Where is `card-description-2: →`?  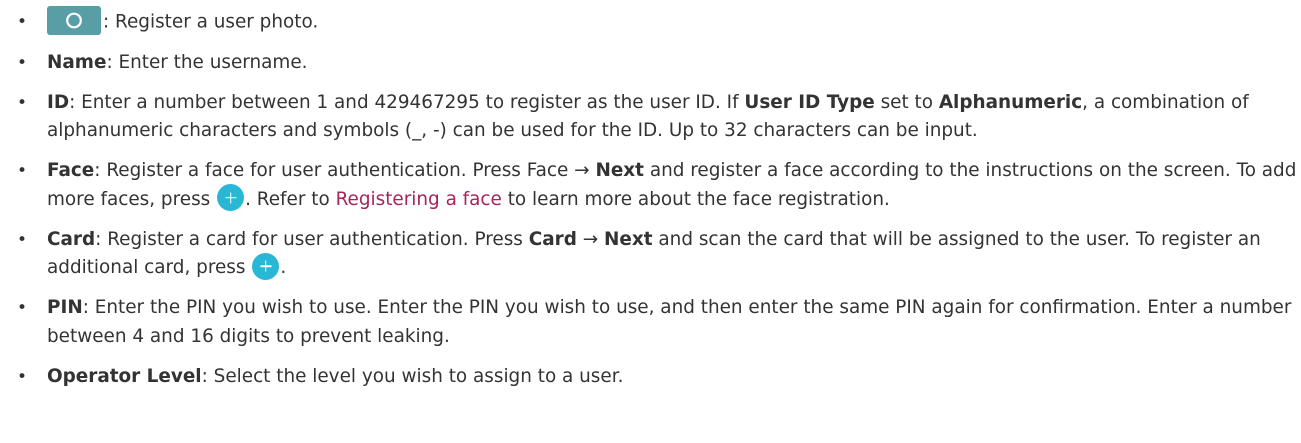 card-description-2: → is located at coordinates (590, 239).